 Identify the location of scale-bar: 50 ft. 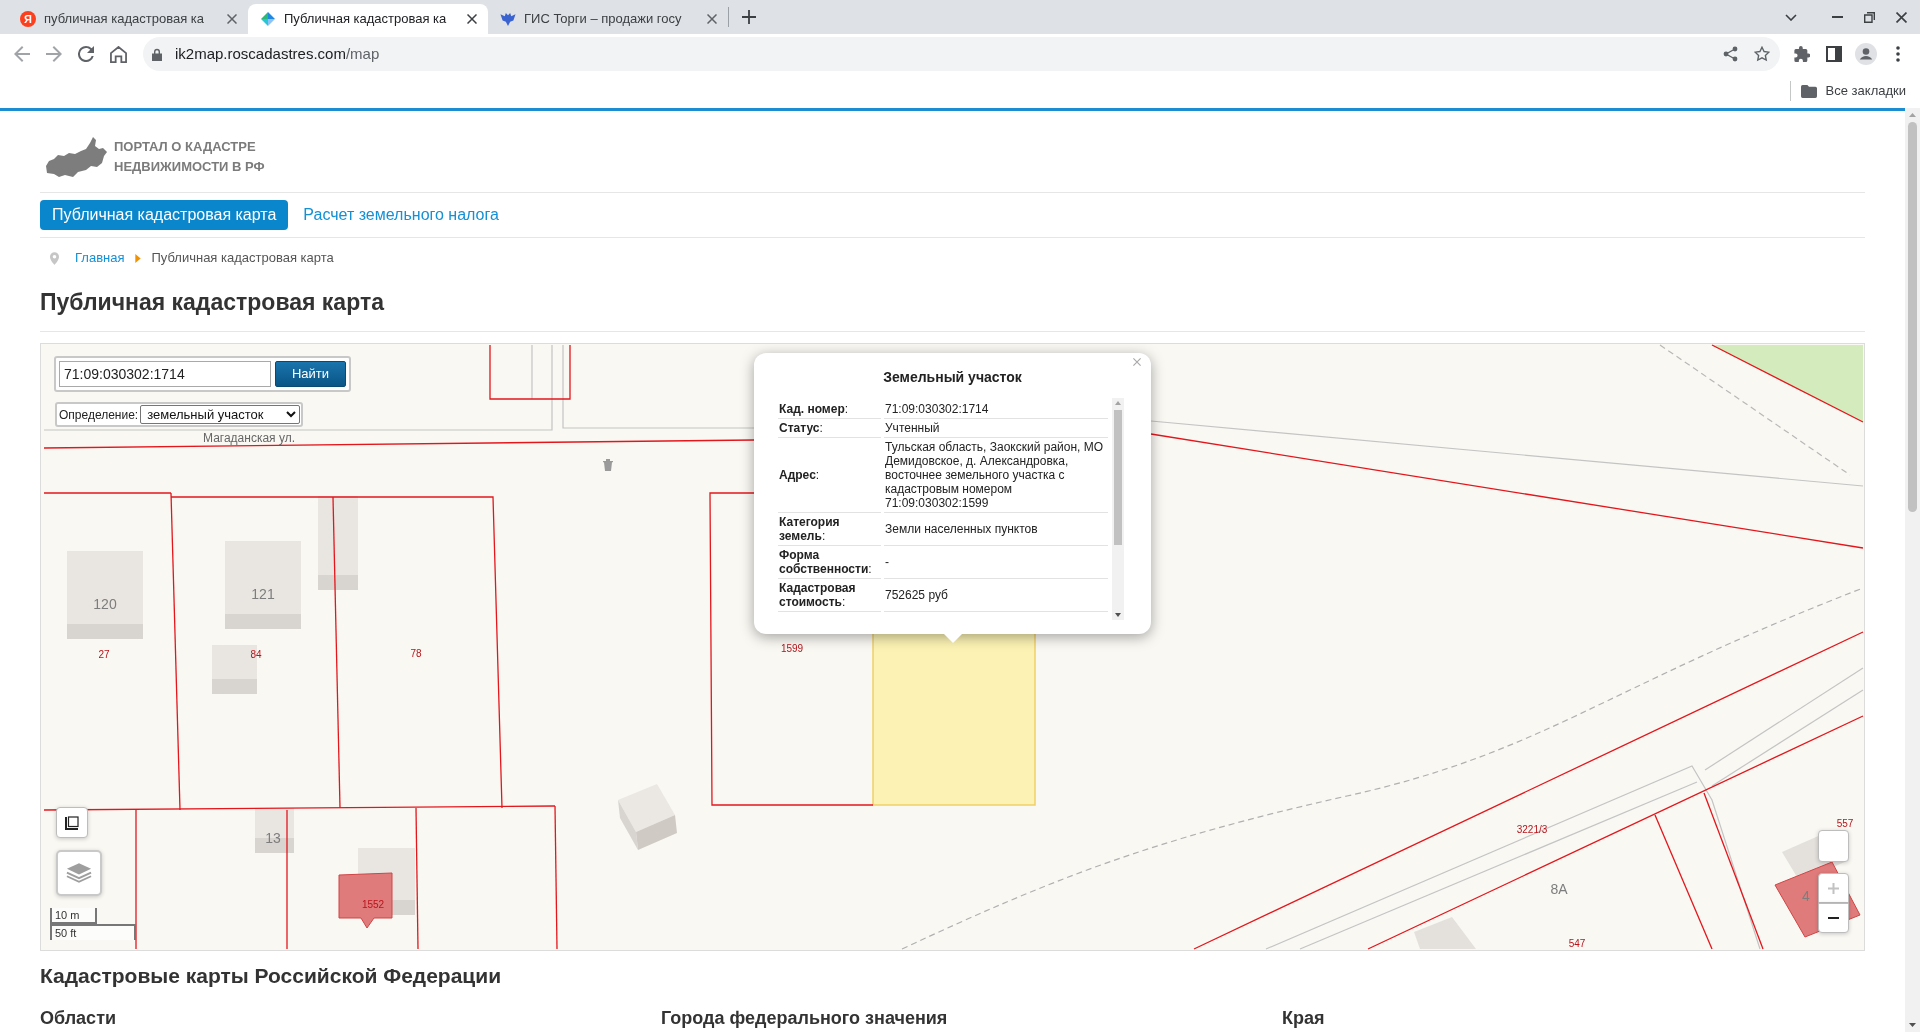
(93, 932).